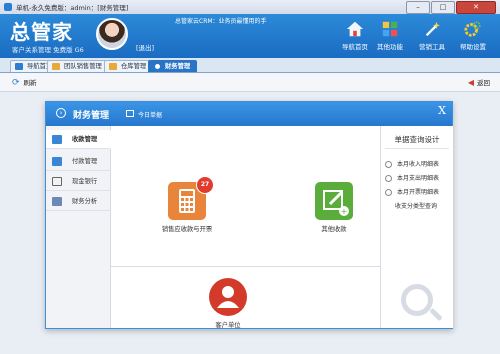 This screenshot has height=354, width=500. What do you see at coordinates (417, 139) in the screenshot?
I see `panel-title: 单据查询设计` at bounding box center [417, 139].